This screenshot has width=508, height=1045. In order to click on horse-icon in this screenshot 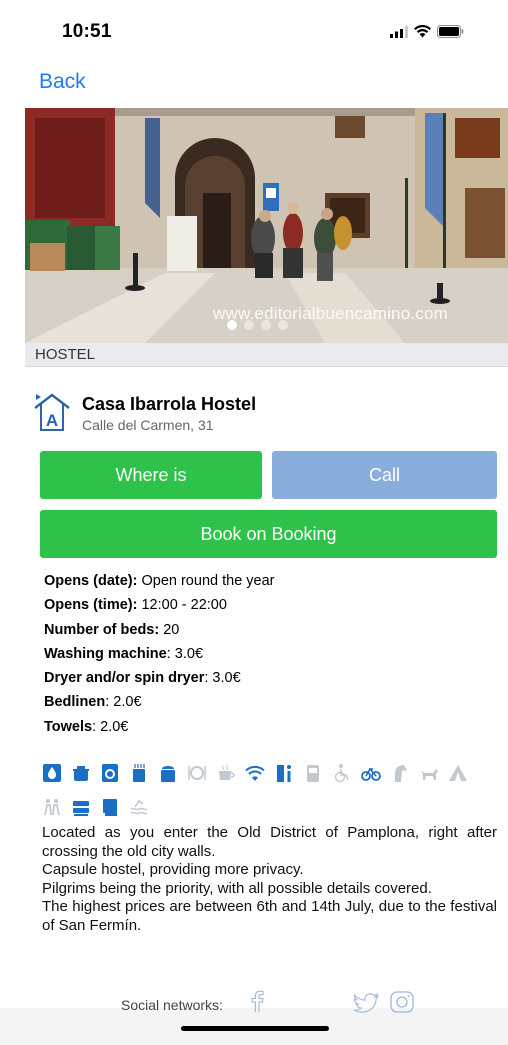, I will do `click(400, 773)`.